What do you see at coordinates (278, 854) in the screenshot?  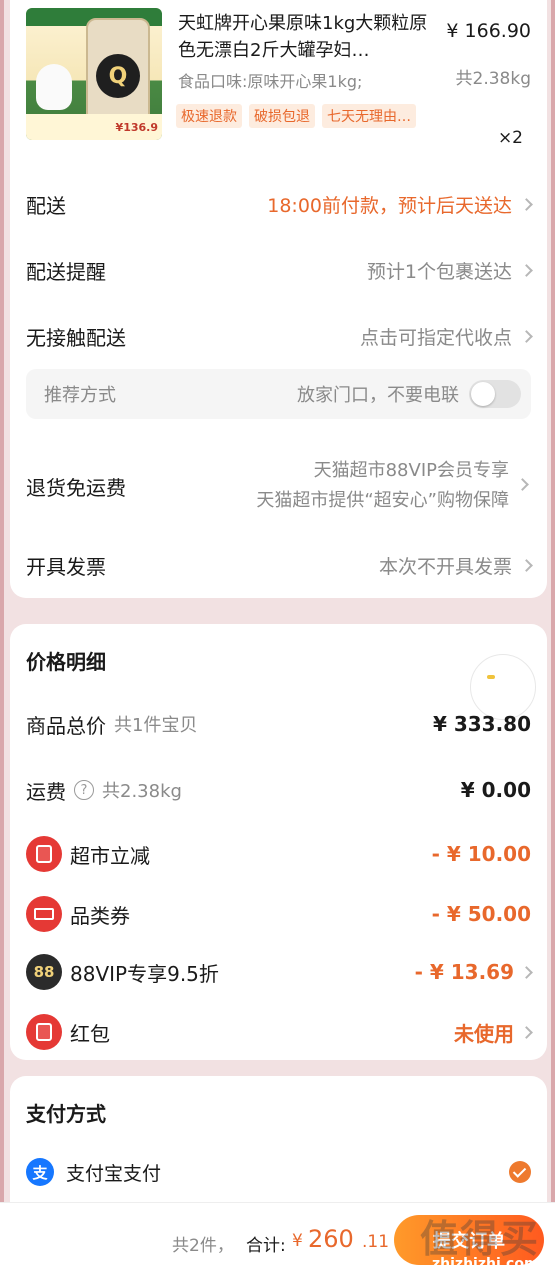 I see `supermarket-discount-row: 超市立减 - ¥ 10.00` at bounding box center [278, 854].